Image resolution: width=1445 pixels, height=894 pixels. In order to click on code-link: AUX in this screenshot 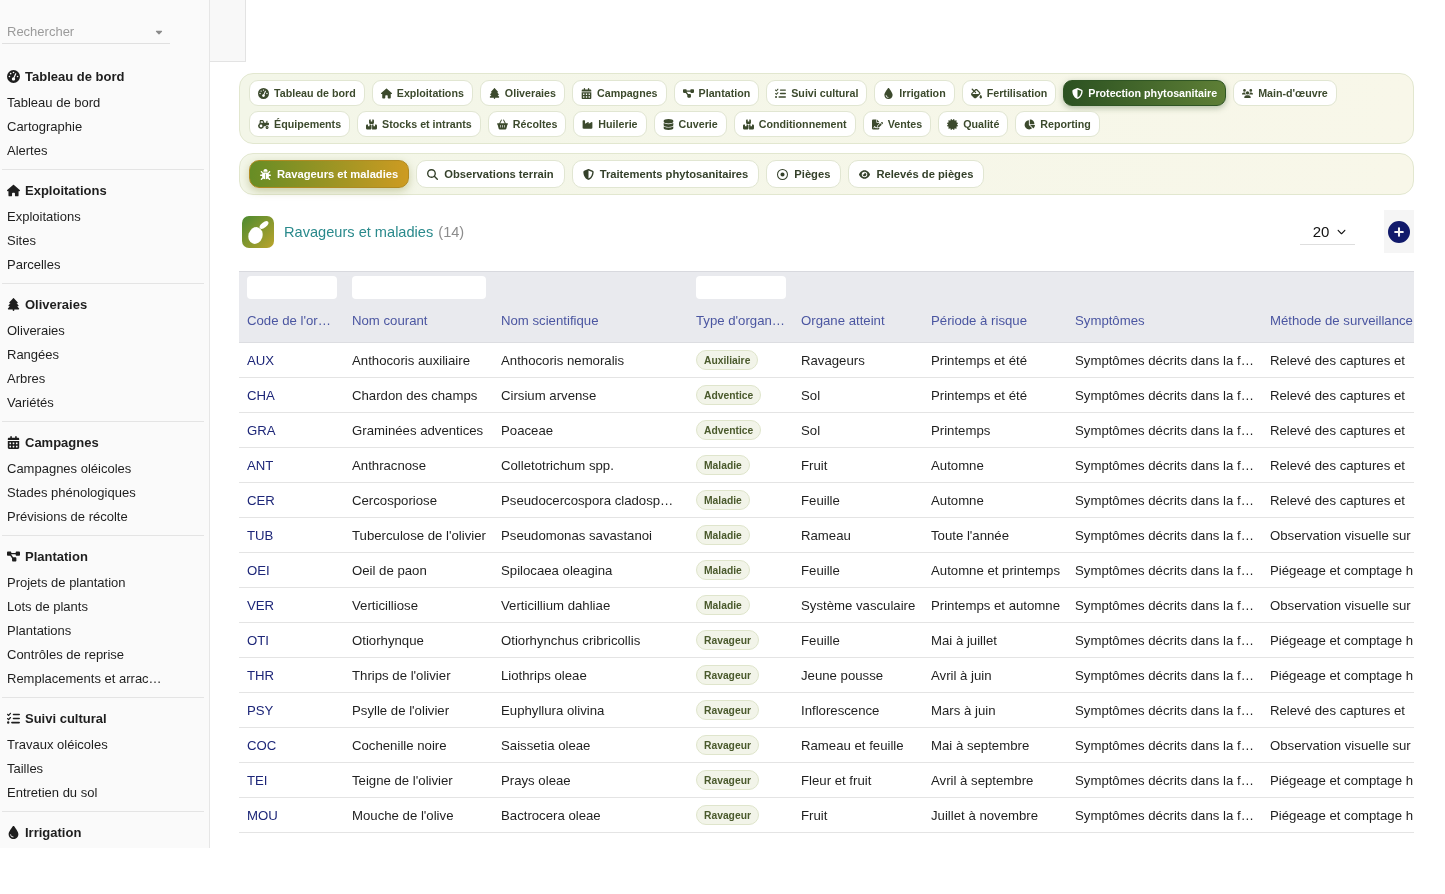, I will do `click(261, 360)`.